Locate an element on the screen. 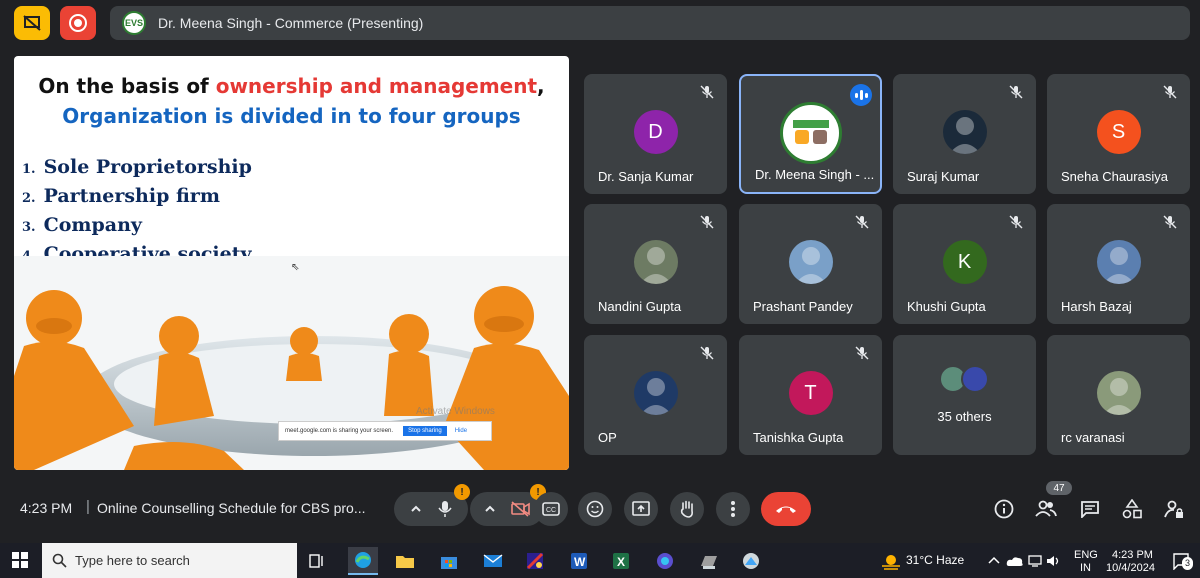 Image resolution: width=1200 pixels, height=578 pixels. participant-name: Prashant Pandey is located at coordinates (803, 306).